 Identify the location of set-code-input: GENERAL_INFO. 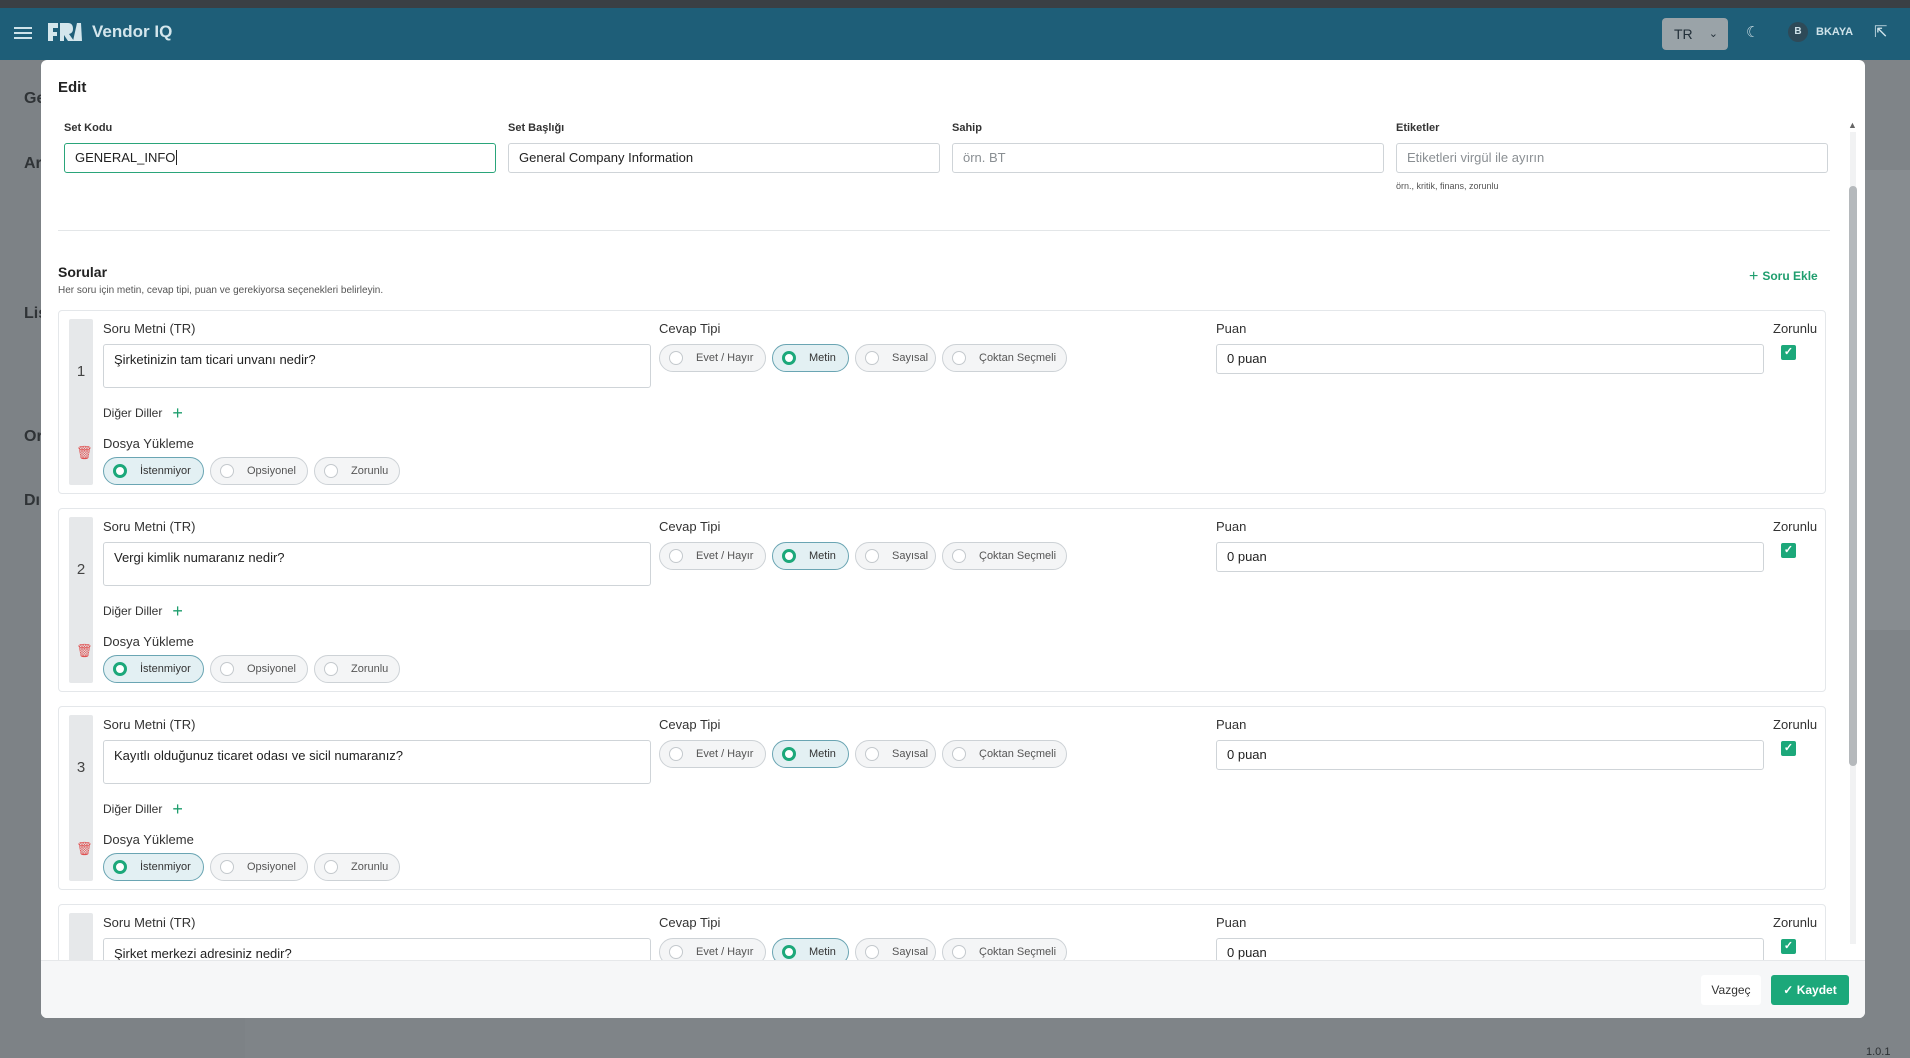
(280, 158).